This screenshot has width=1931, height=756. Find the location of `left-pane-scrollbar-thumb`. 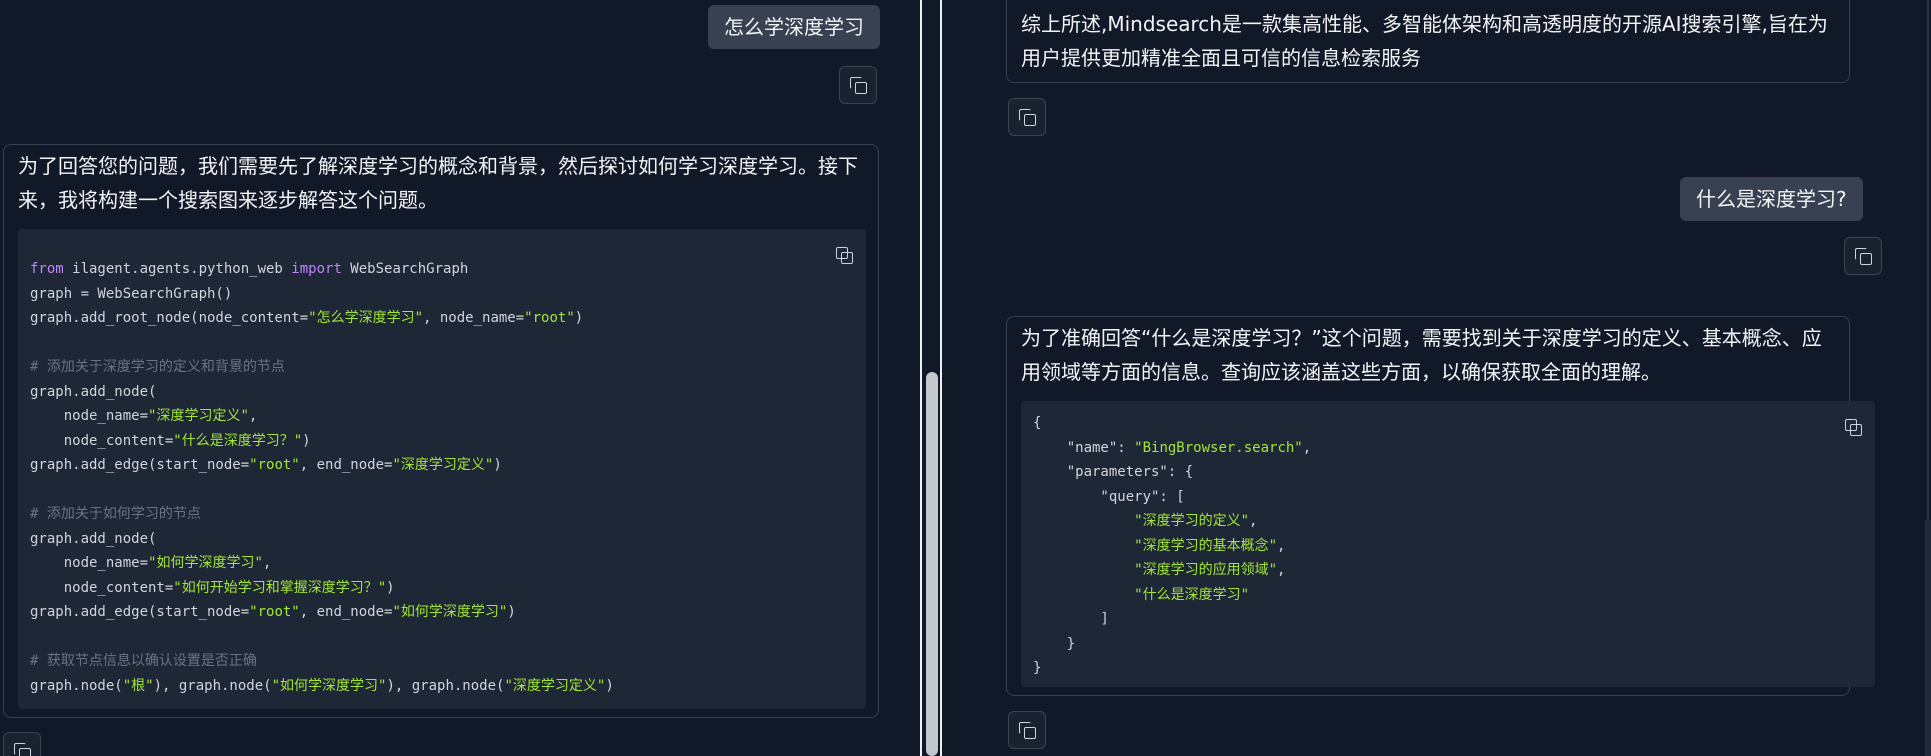

left-pane-scrollbar-thumb is located at coordinates (932, 564).